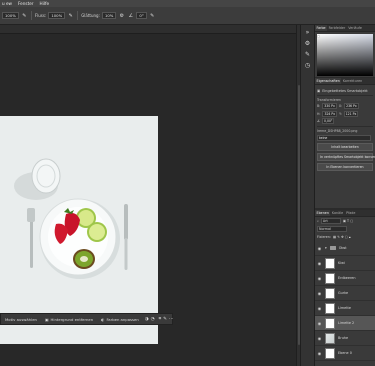 This screenshot has height=366, width=375. I want to click on layer-row: ◉ Ebene 0, so click(345, 353).